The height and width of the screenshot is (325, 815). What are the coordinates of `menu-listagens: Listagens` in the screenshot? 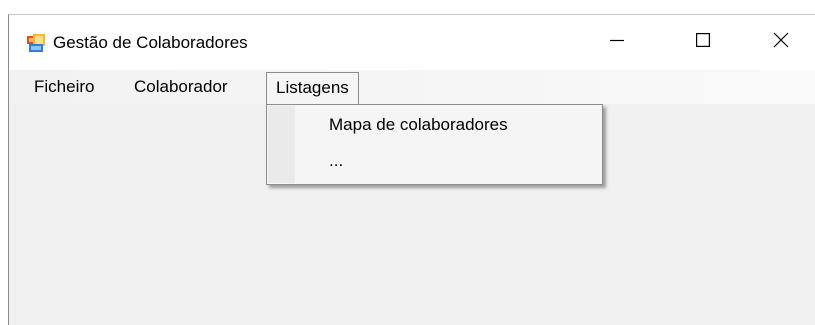 It's located at (312, 88).